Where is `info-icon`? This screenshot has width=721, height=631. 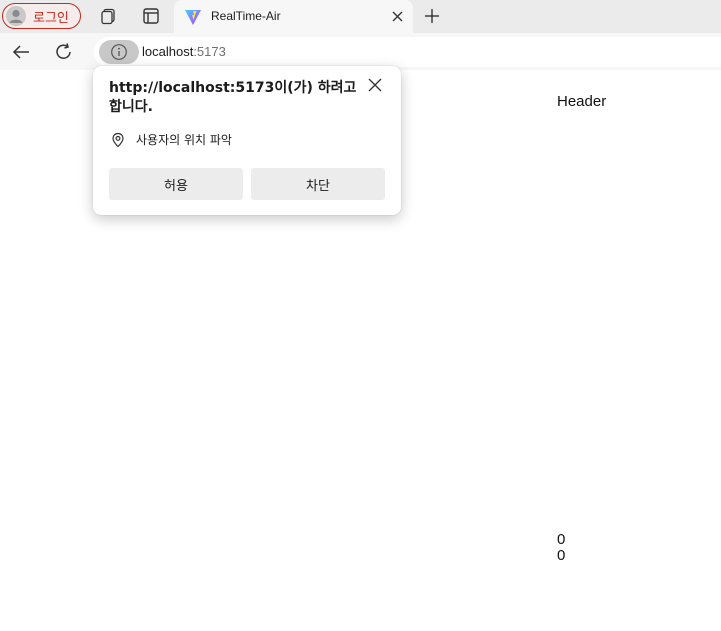
info-icon is located at coordinates (119, 52).